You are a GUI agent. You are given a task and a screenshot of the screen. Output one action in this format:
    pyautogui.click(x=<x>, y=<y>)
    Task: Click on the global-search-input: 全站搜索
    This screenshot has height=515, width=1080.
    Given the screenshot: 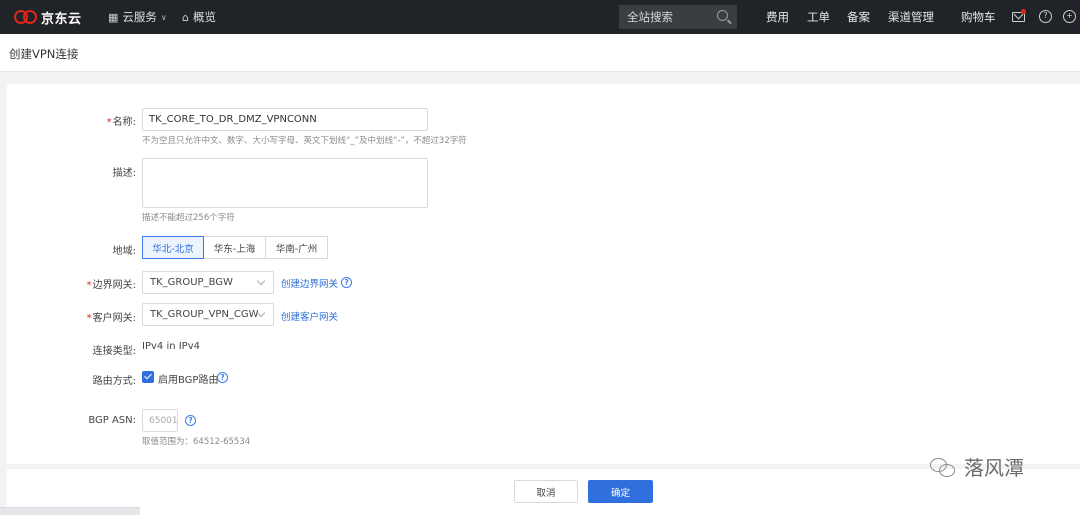 What is the action you would take?
    pyautogui.click(x=678, y=17)
    